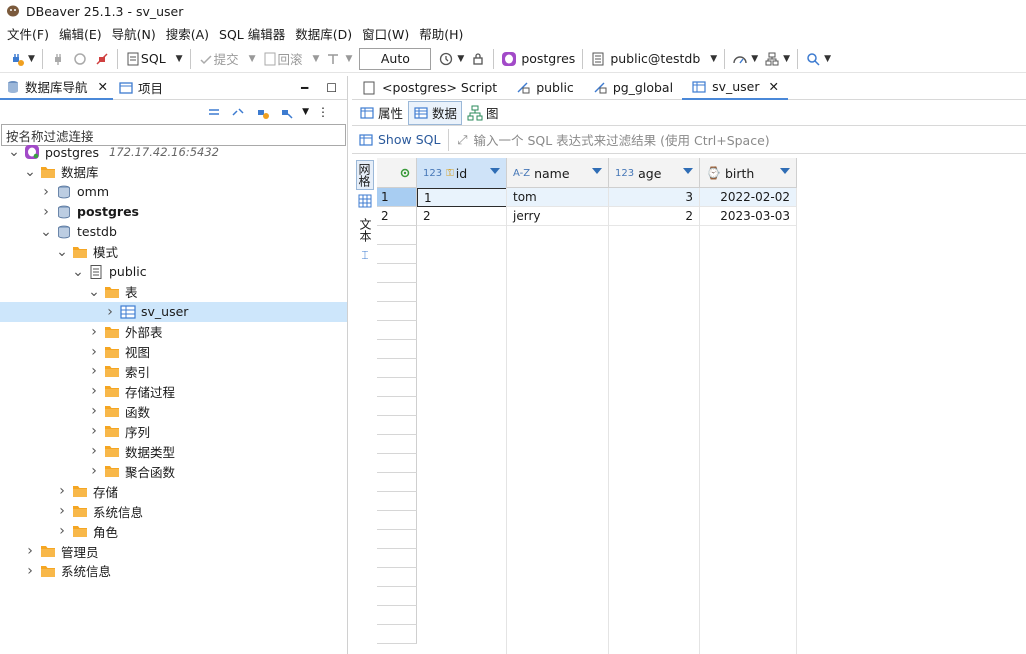 The image size is (1026, 654). Describe the element at coordinates (558, 197) in the screenshot. I see `grid-cell-name: tom` at that location.